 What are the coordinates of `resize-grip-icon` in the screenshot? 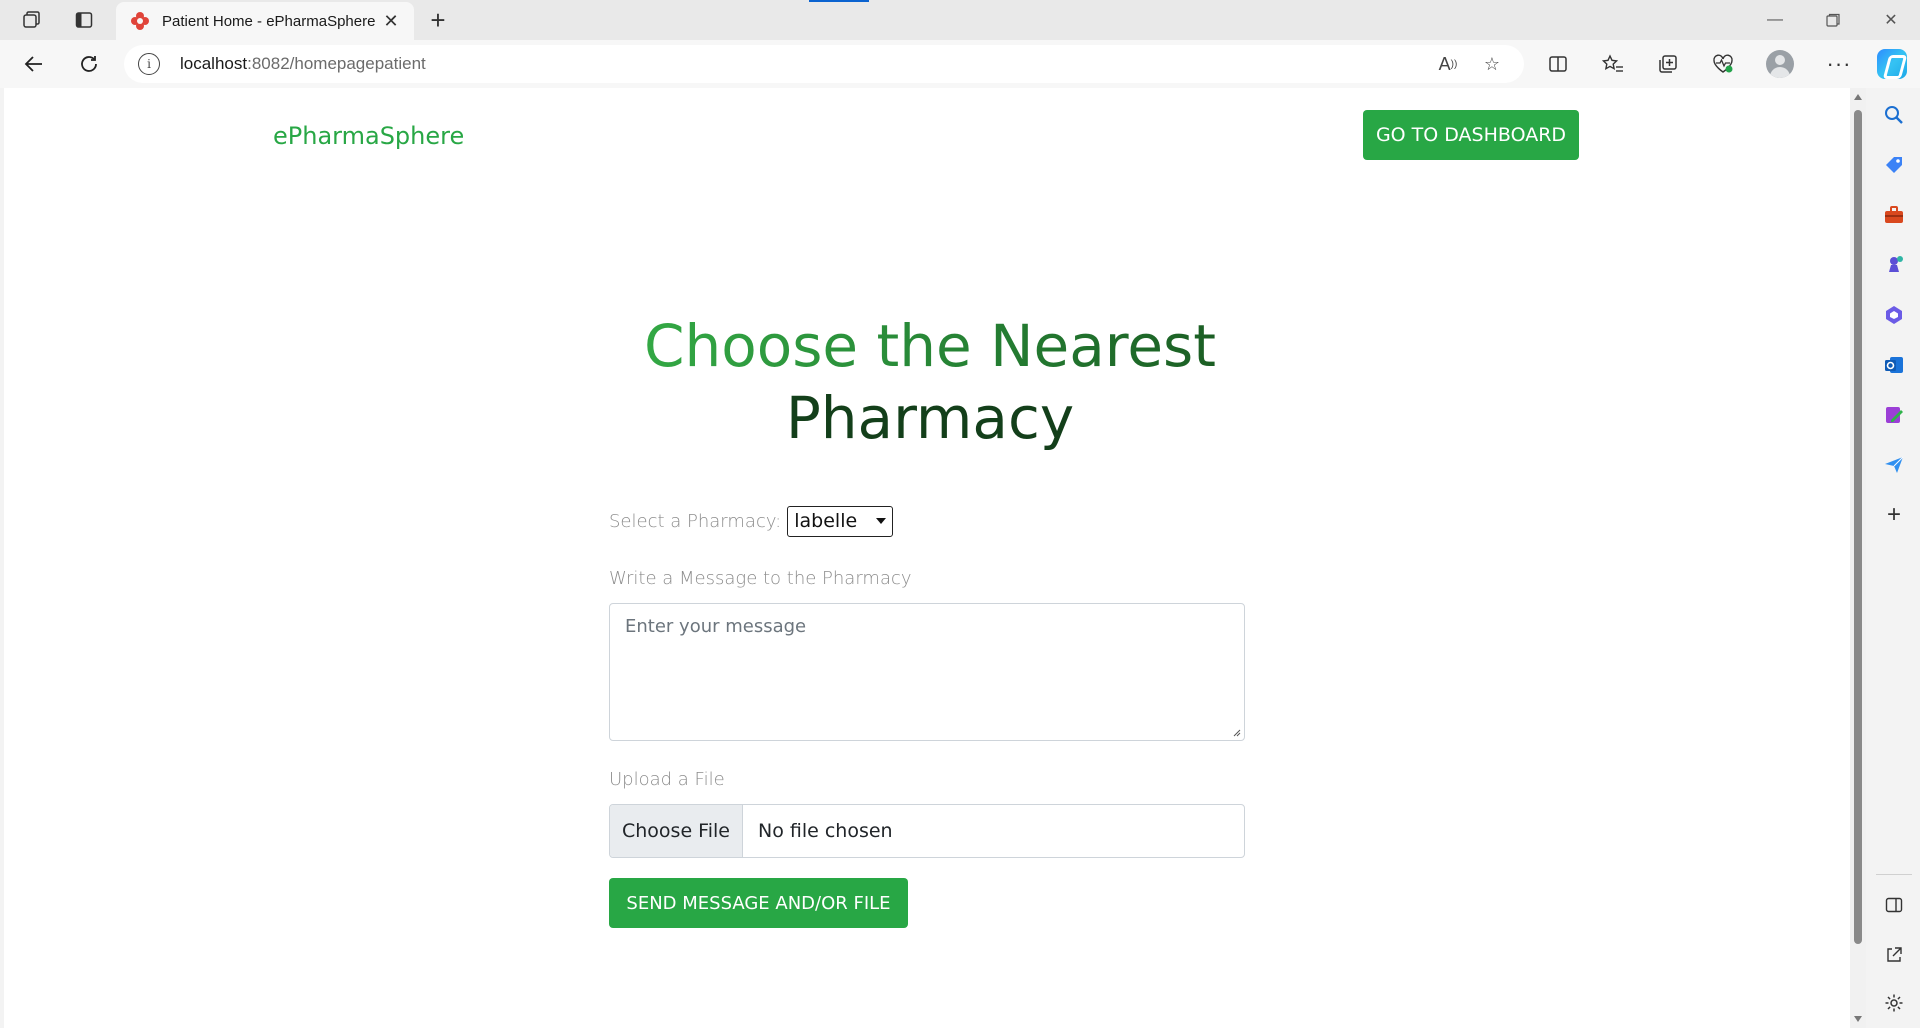 It's located at (1236, 732).